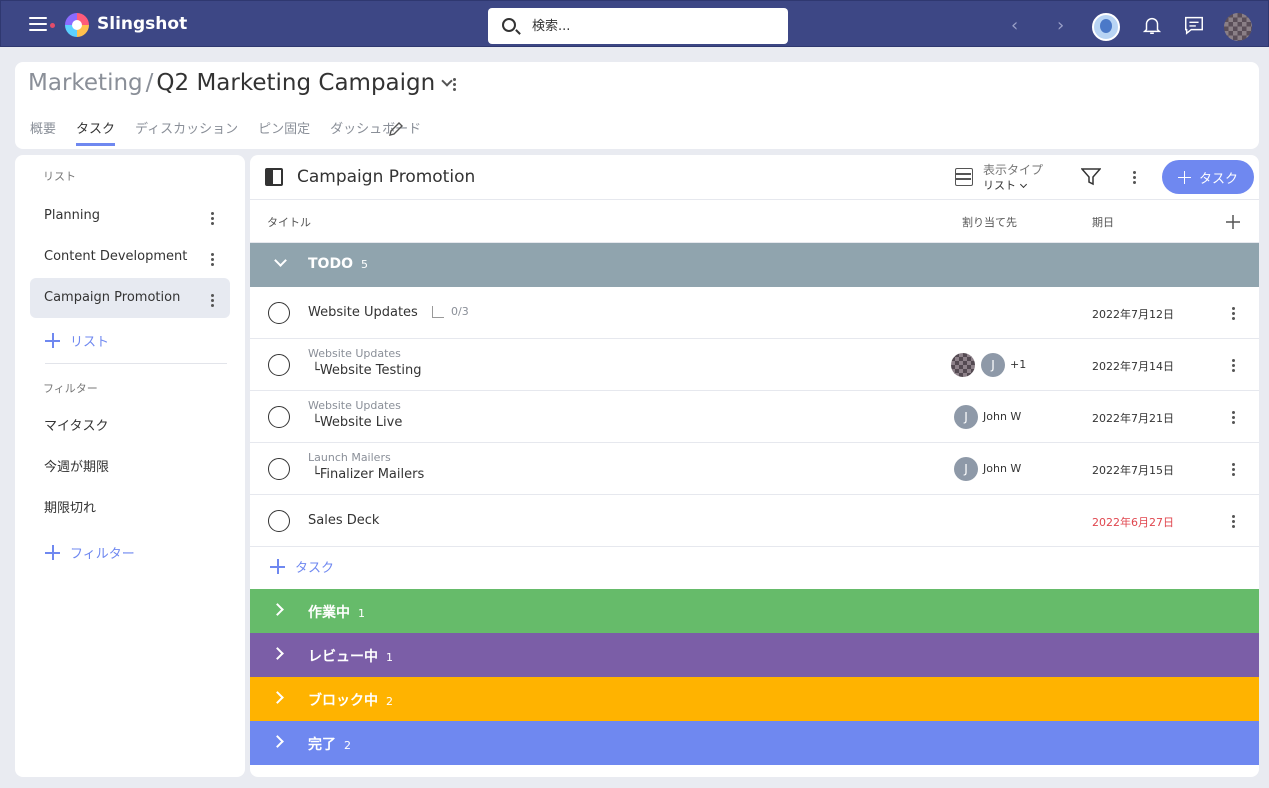  I want to click on divider, so click(136, 363).